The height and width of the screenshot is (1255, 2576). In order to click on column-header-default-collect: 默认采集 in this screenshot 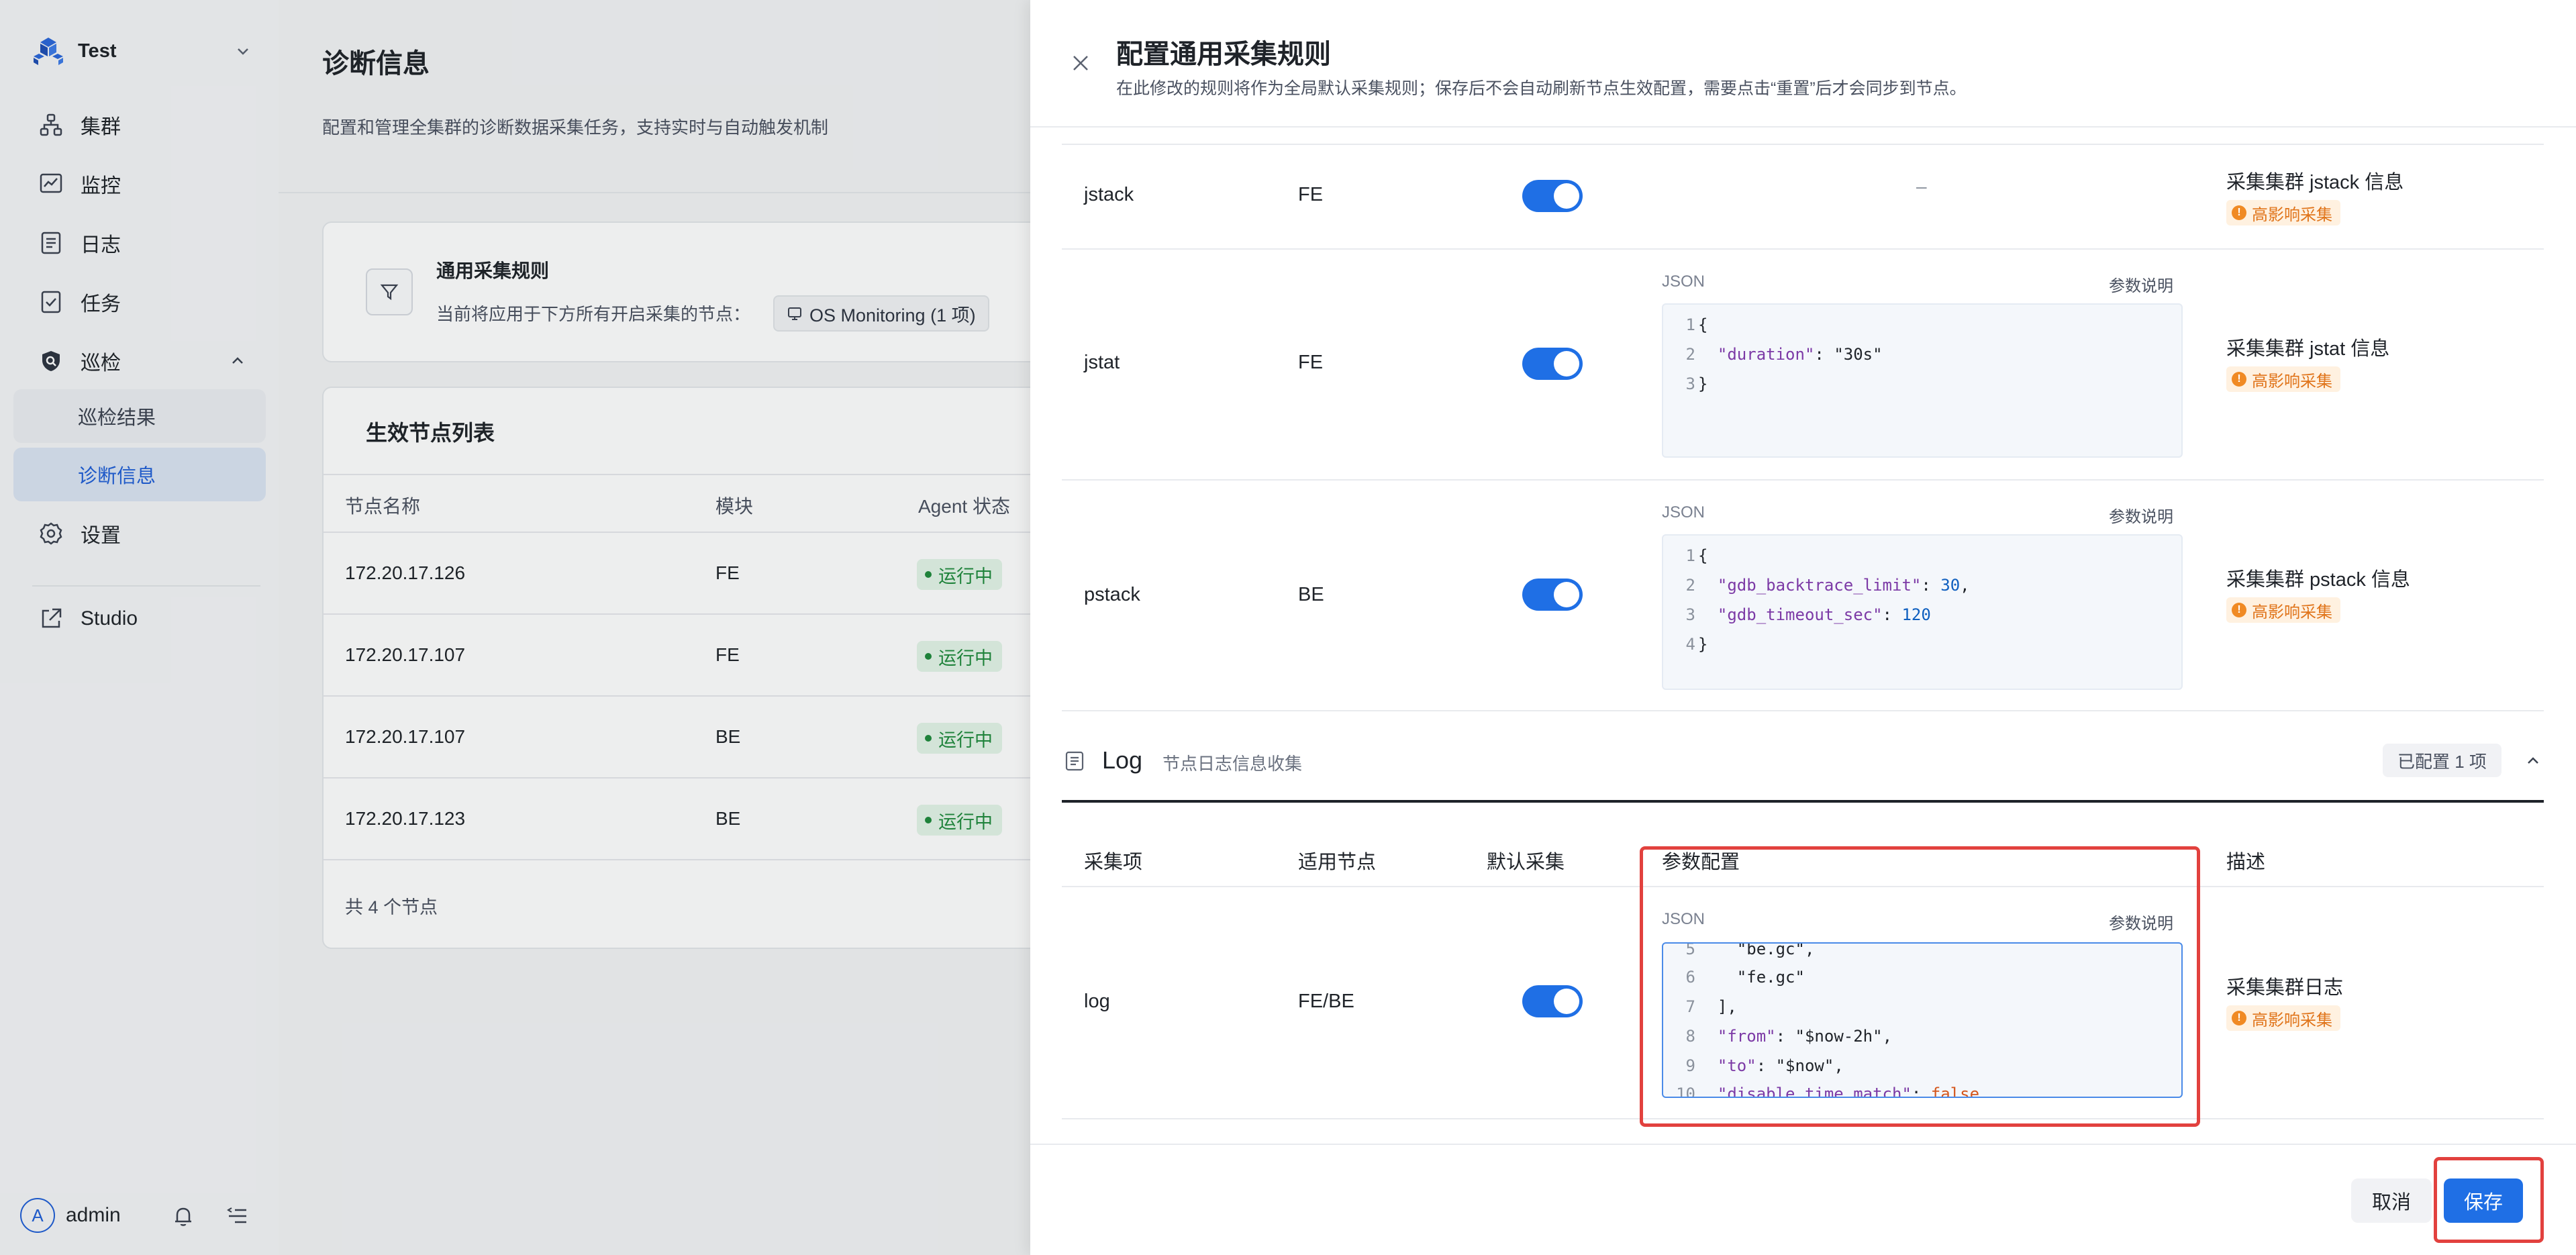, I will do `click(1526, 862)`.